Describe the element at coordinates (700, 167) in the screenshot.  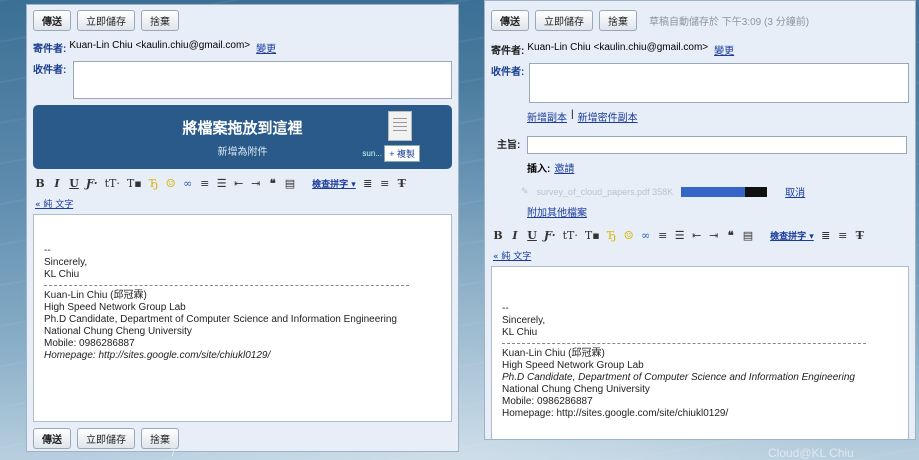
I see `insert-row: 插入: 邀請` at that location.